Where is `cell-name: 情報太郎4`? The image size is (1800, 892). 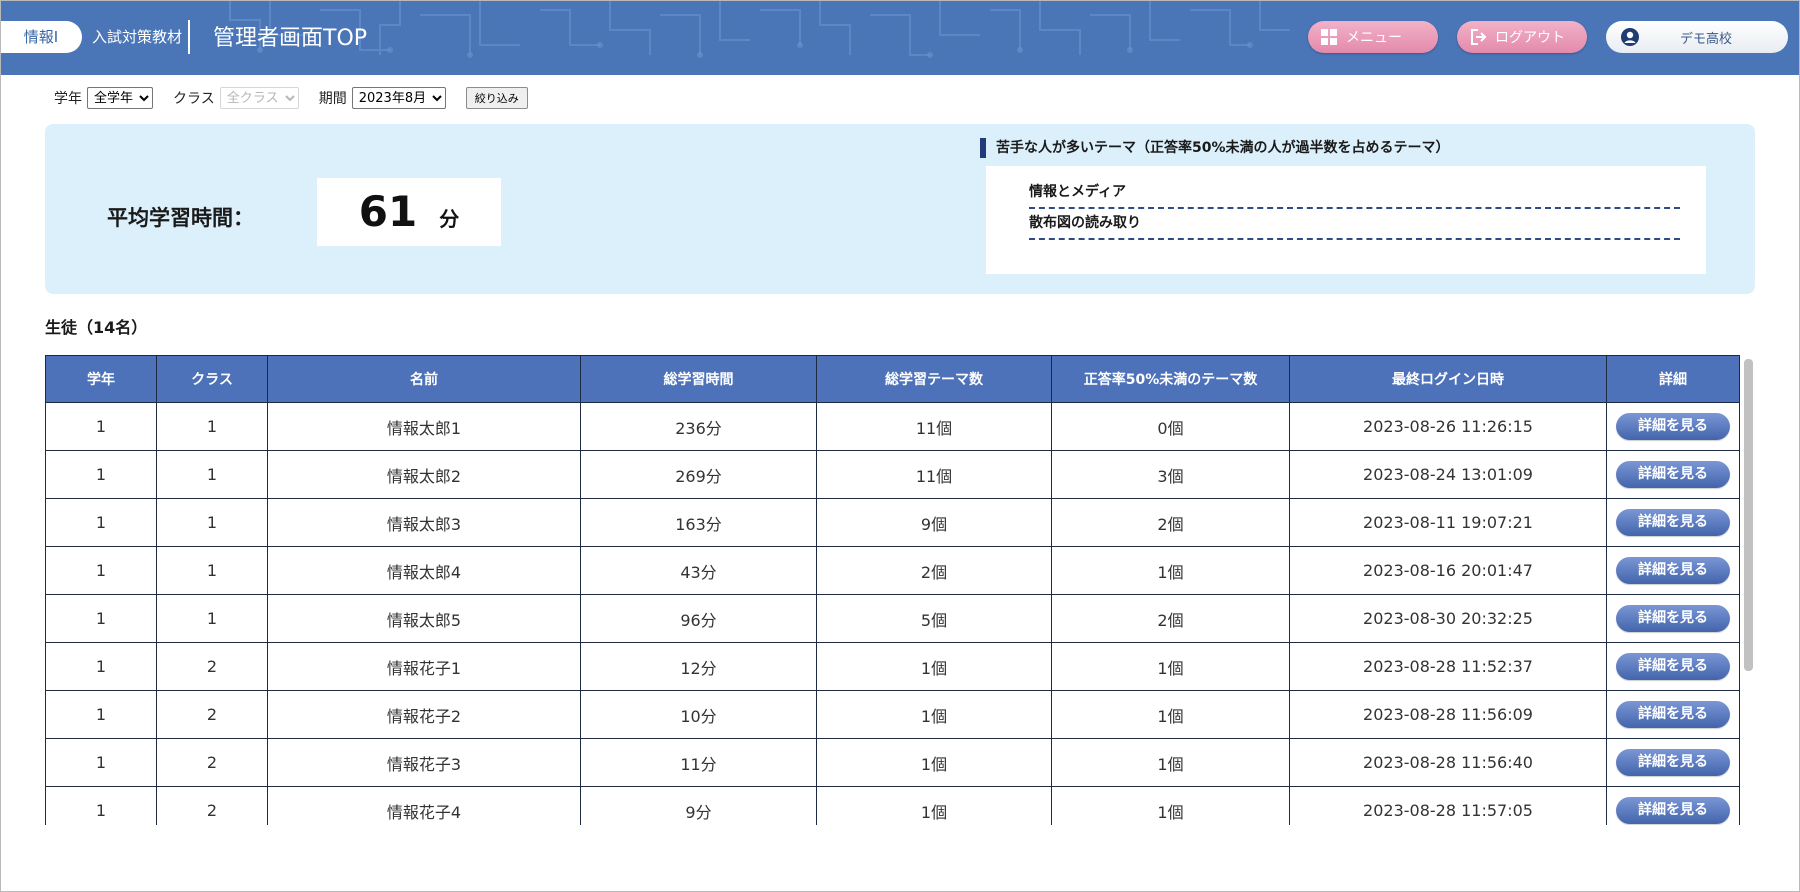 cell-name: 情報太郎4 is located at coordinates (424, 570).